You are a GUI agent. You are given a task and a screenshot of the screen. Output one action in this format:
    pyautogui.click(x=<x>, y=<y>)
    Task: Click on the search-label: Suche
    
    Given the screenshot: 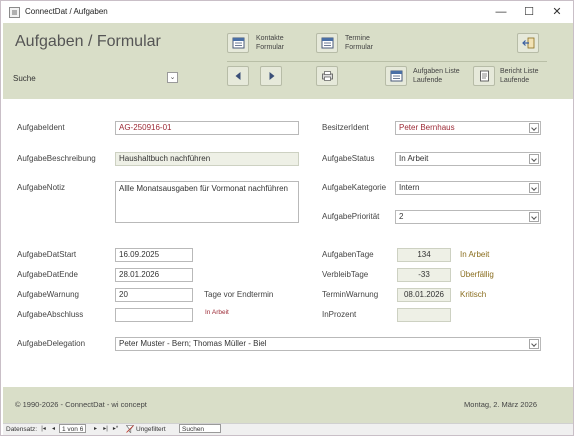 What is the action you would take?
    pyautogui.click(x=24, y=78)
    